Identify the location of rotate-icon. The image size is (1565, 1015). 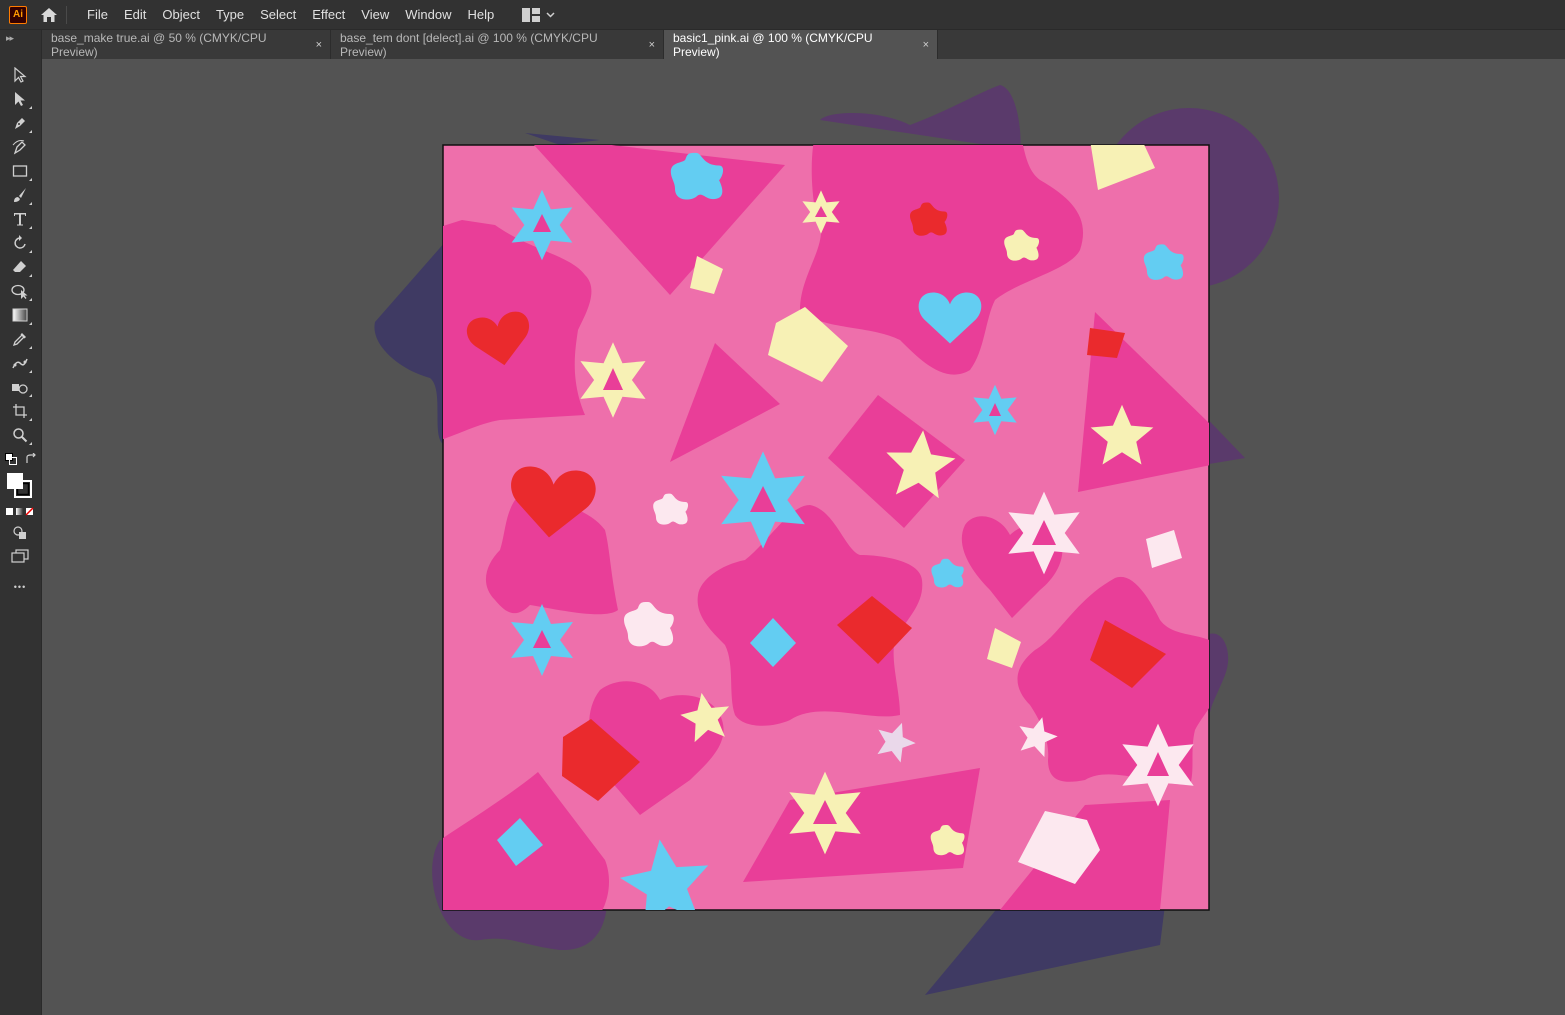
(20, 242).